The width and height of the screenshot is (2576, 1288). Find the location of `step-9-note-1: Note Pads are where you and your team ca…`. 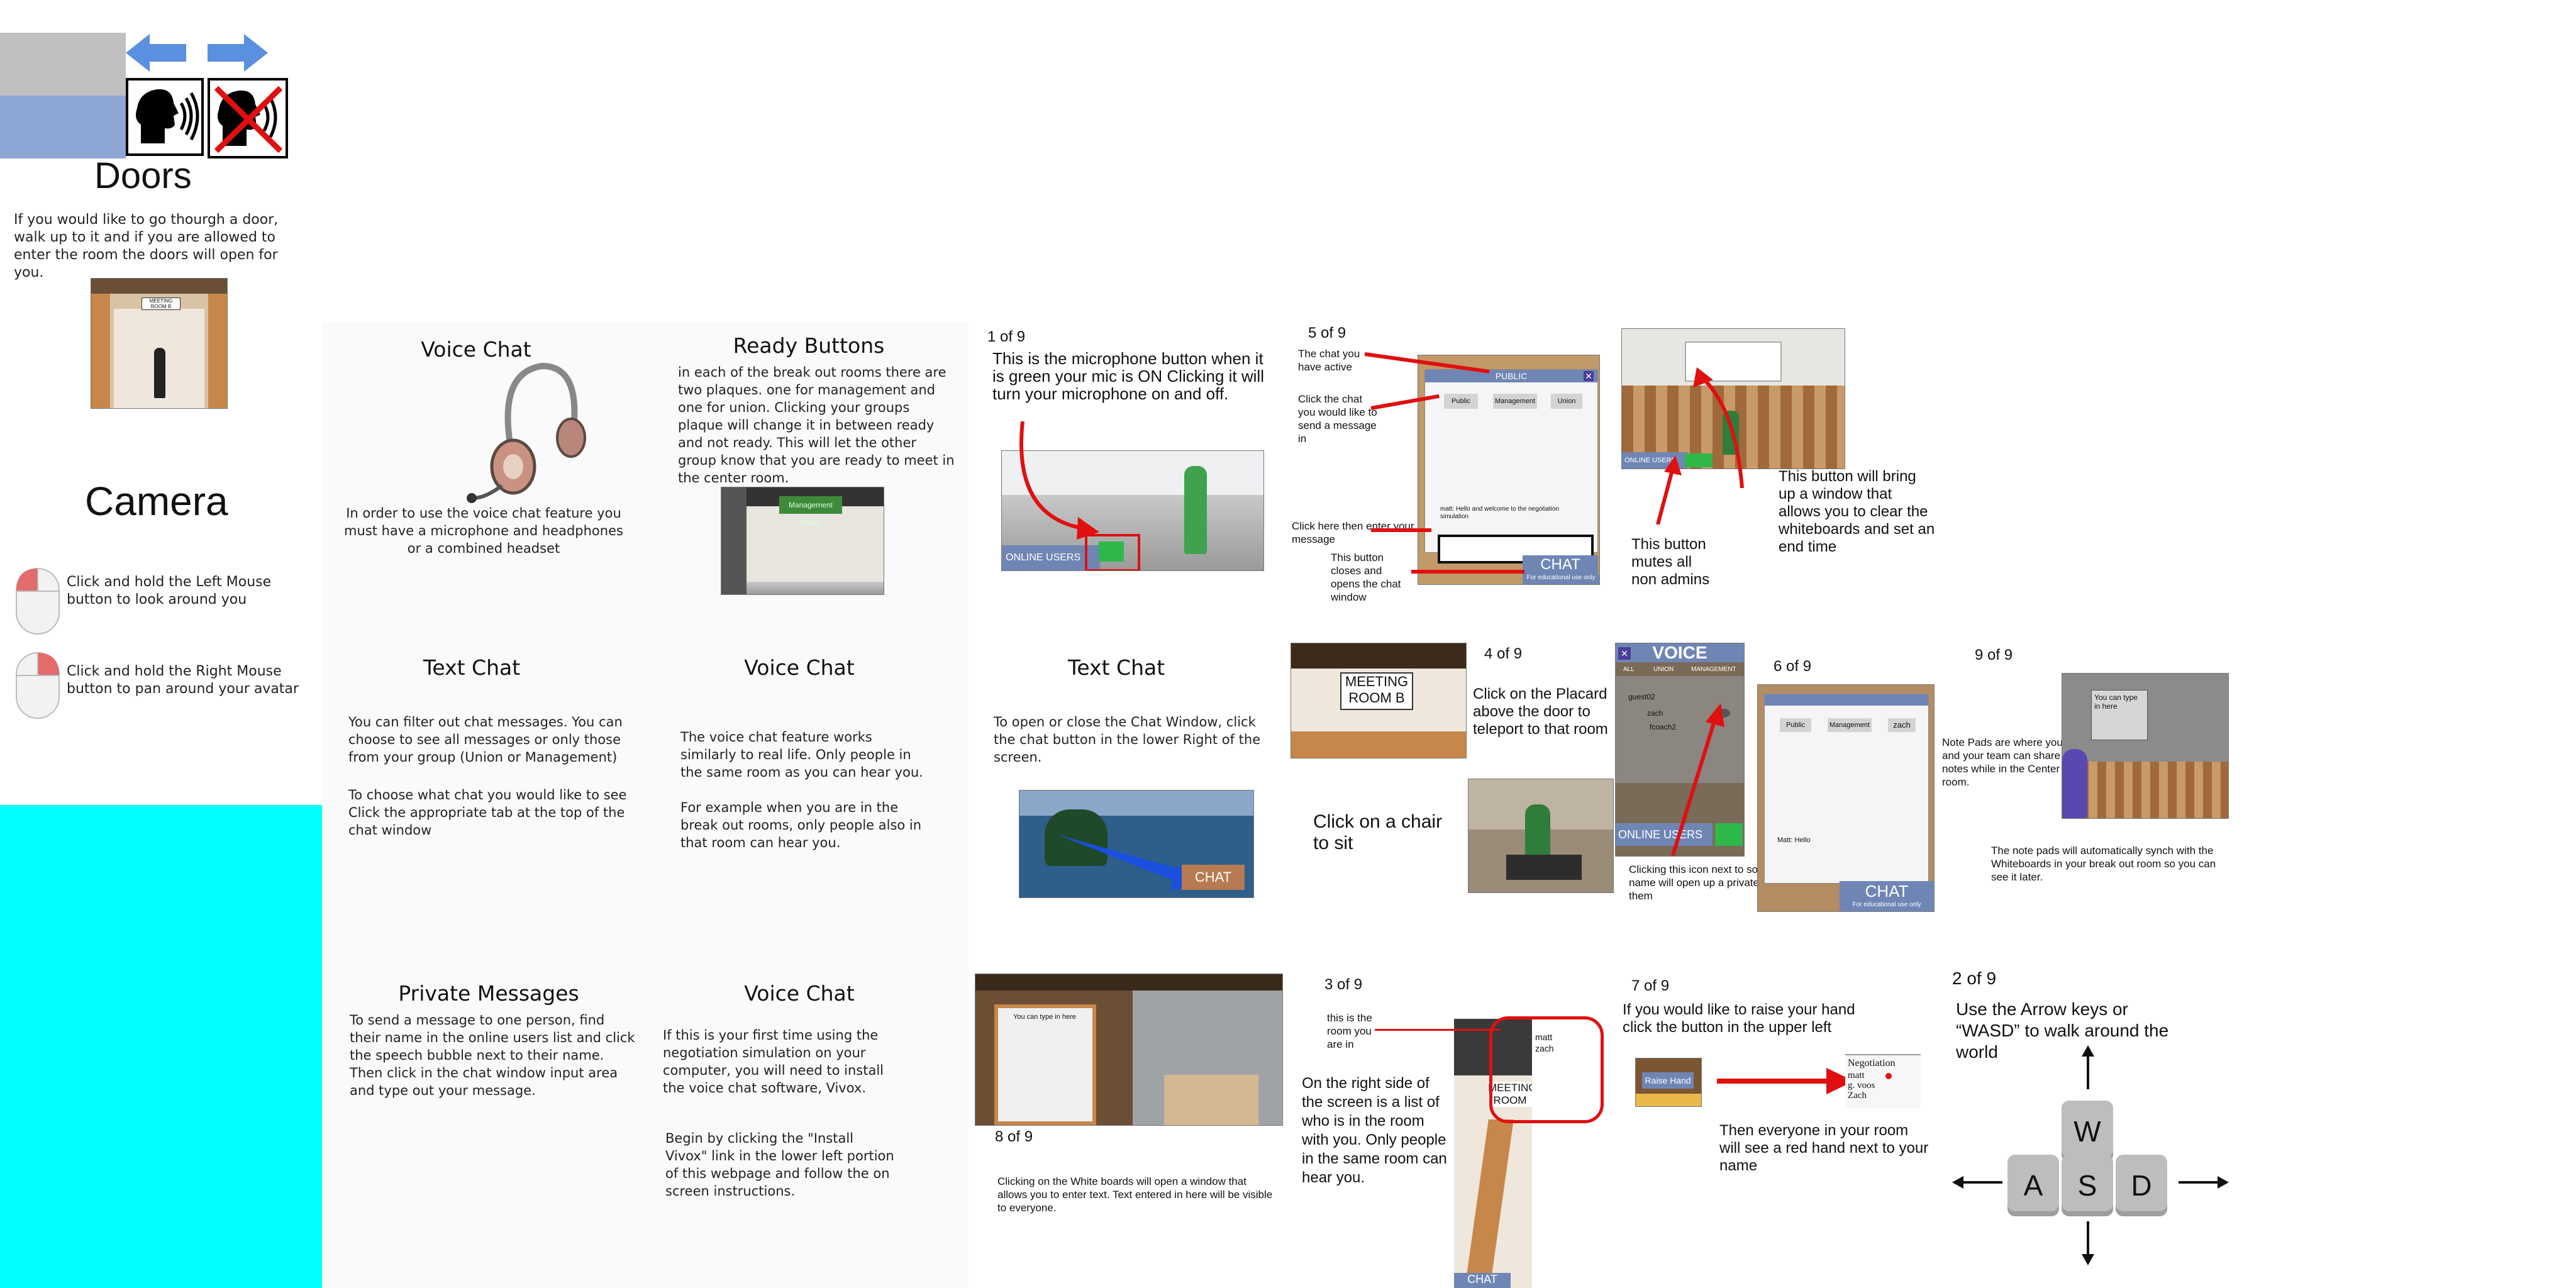

step-9-note-1: Note Pads are where you and your team ca… is located at coordinates (2002, 762).